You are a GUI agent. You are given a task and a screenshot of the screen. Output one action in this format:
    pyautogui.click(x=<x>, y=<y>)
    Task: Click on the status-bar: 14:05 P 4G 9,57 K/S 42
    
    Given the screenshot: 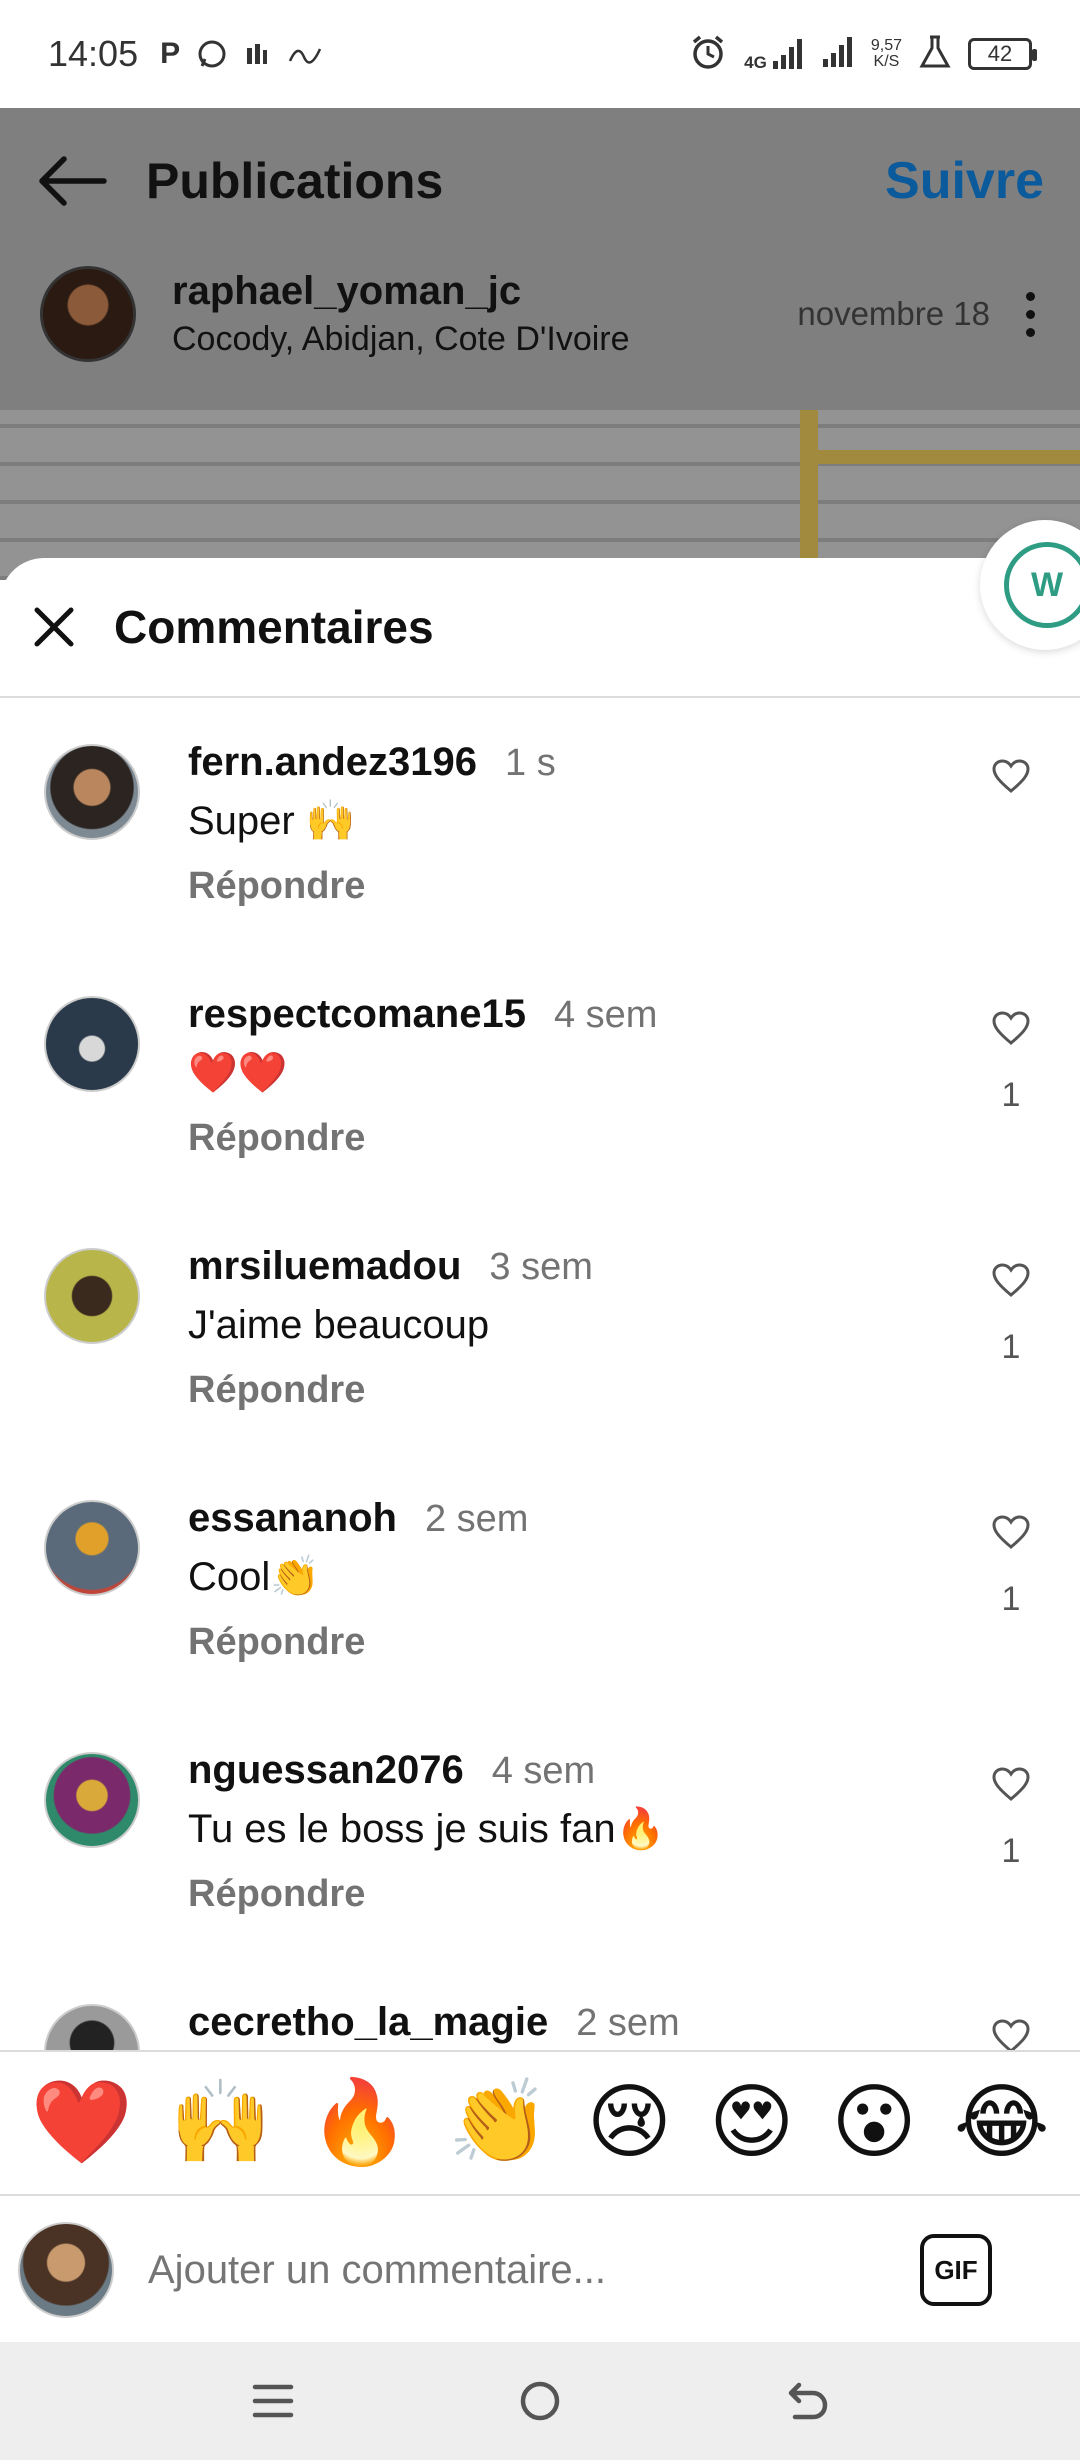 What is the action you would take?
    pyautogui.click(x=540, y=54)
    